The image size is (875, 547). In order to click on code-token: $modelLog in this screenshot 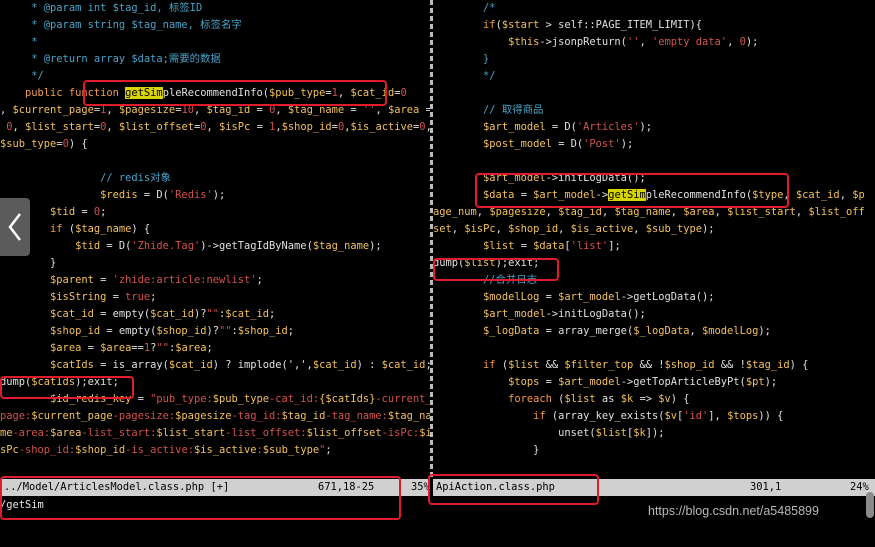, I will do `click(511, 297)`.